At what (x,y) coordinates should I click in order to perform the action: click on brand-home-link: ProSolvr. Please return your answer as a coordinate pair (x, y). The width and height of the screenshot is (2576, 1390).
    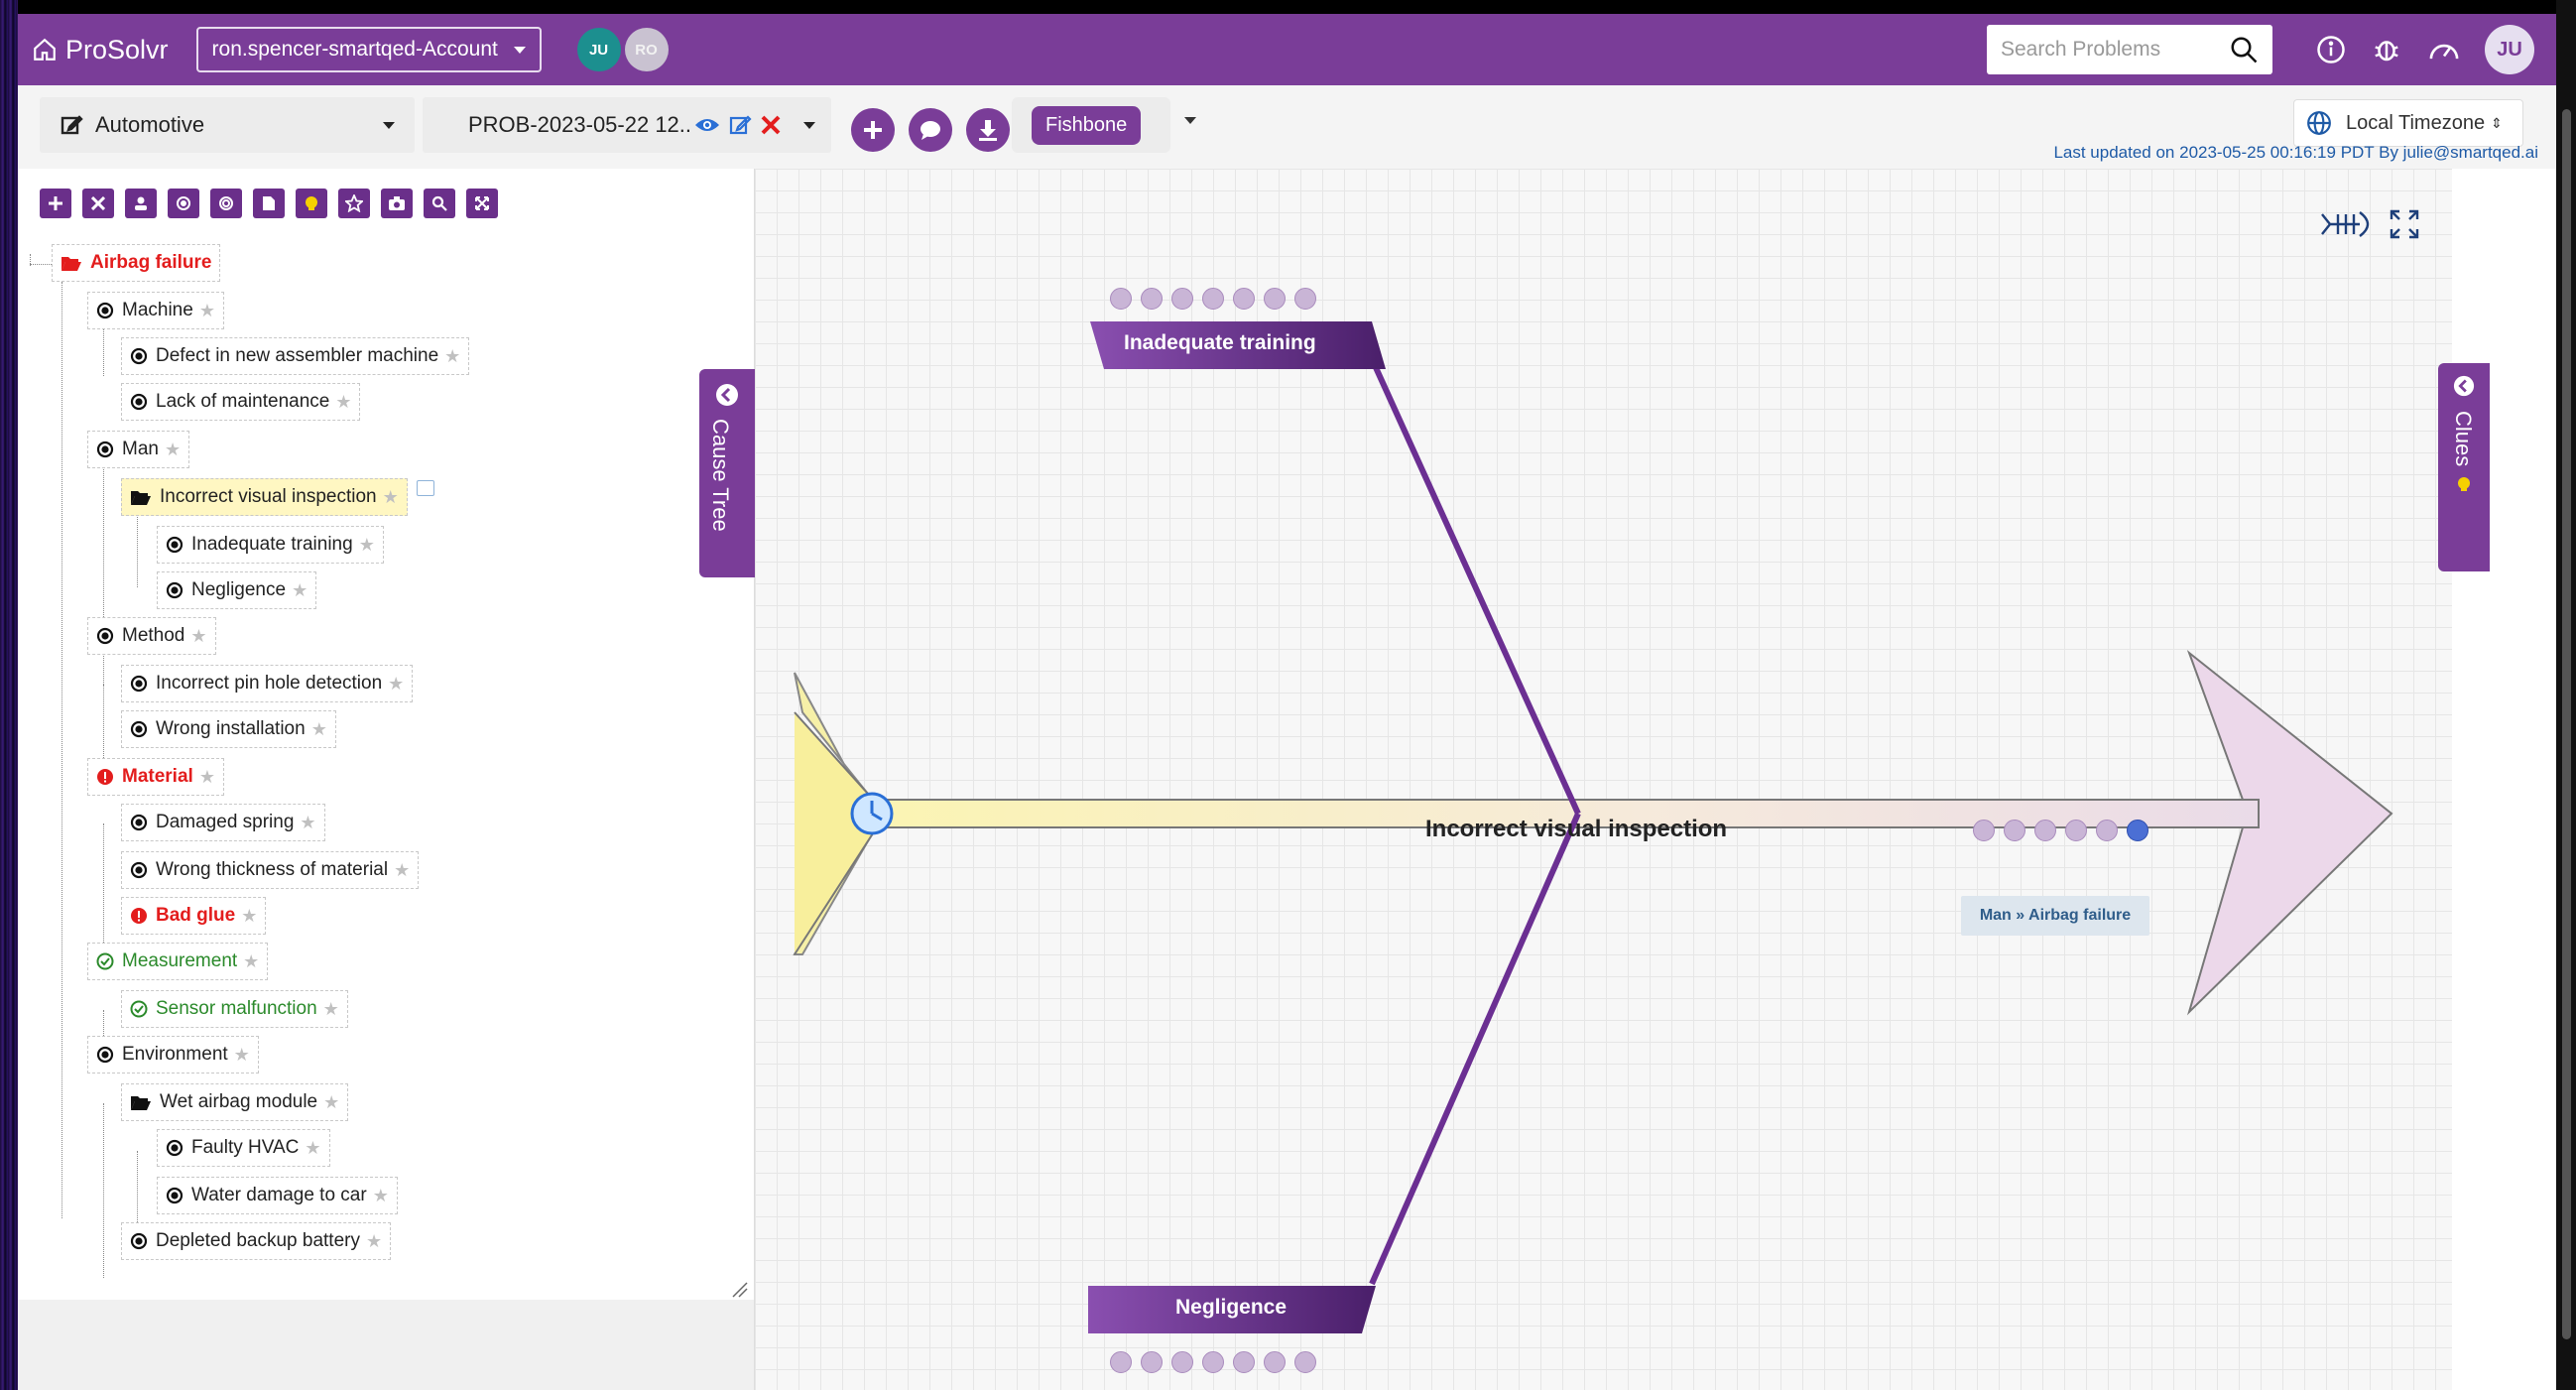
    Looking at the image, I should click on (100, 50).